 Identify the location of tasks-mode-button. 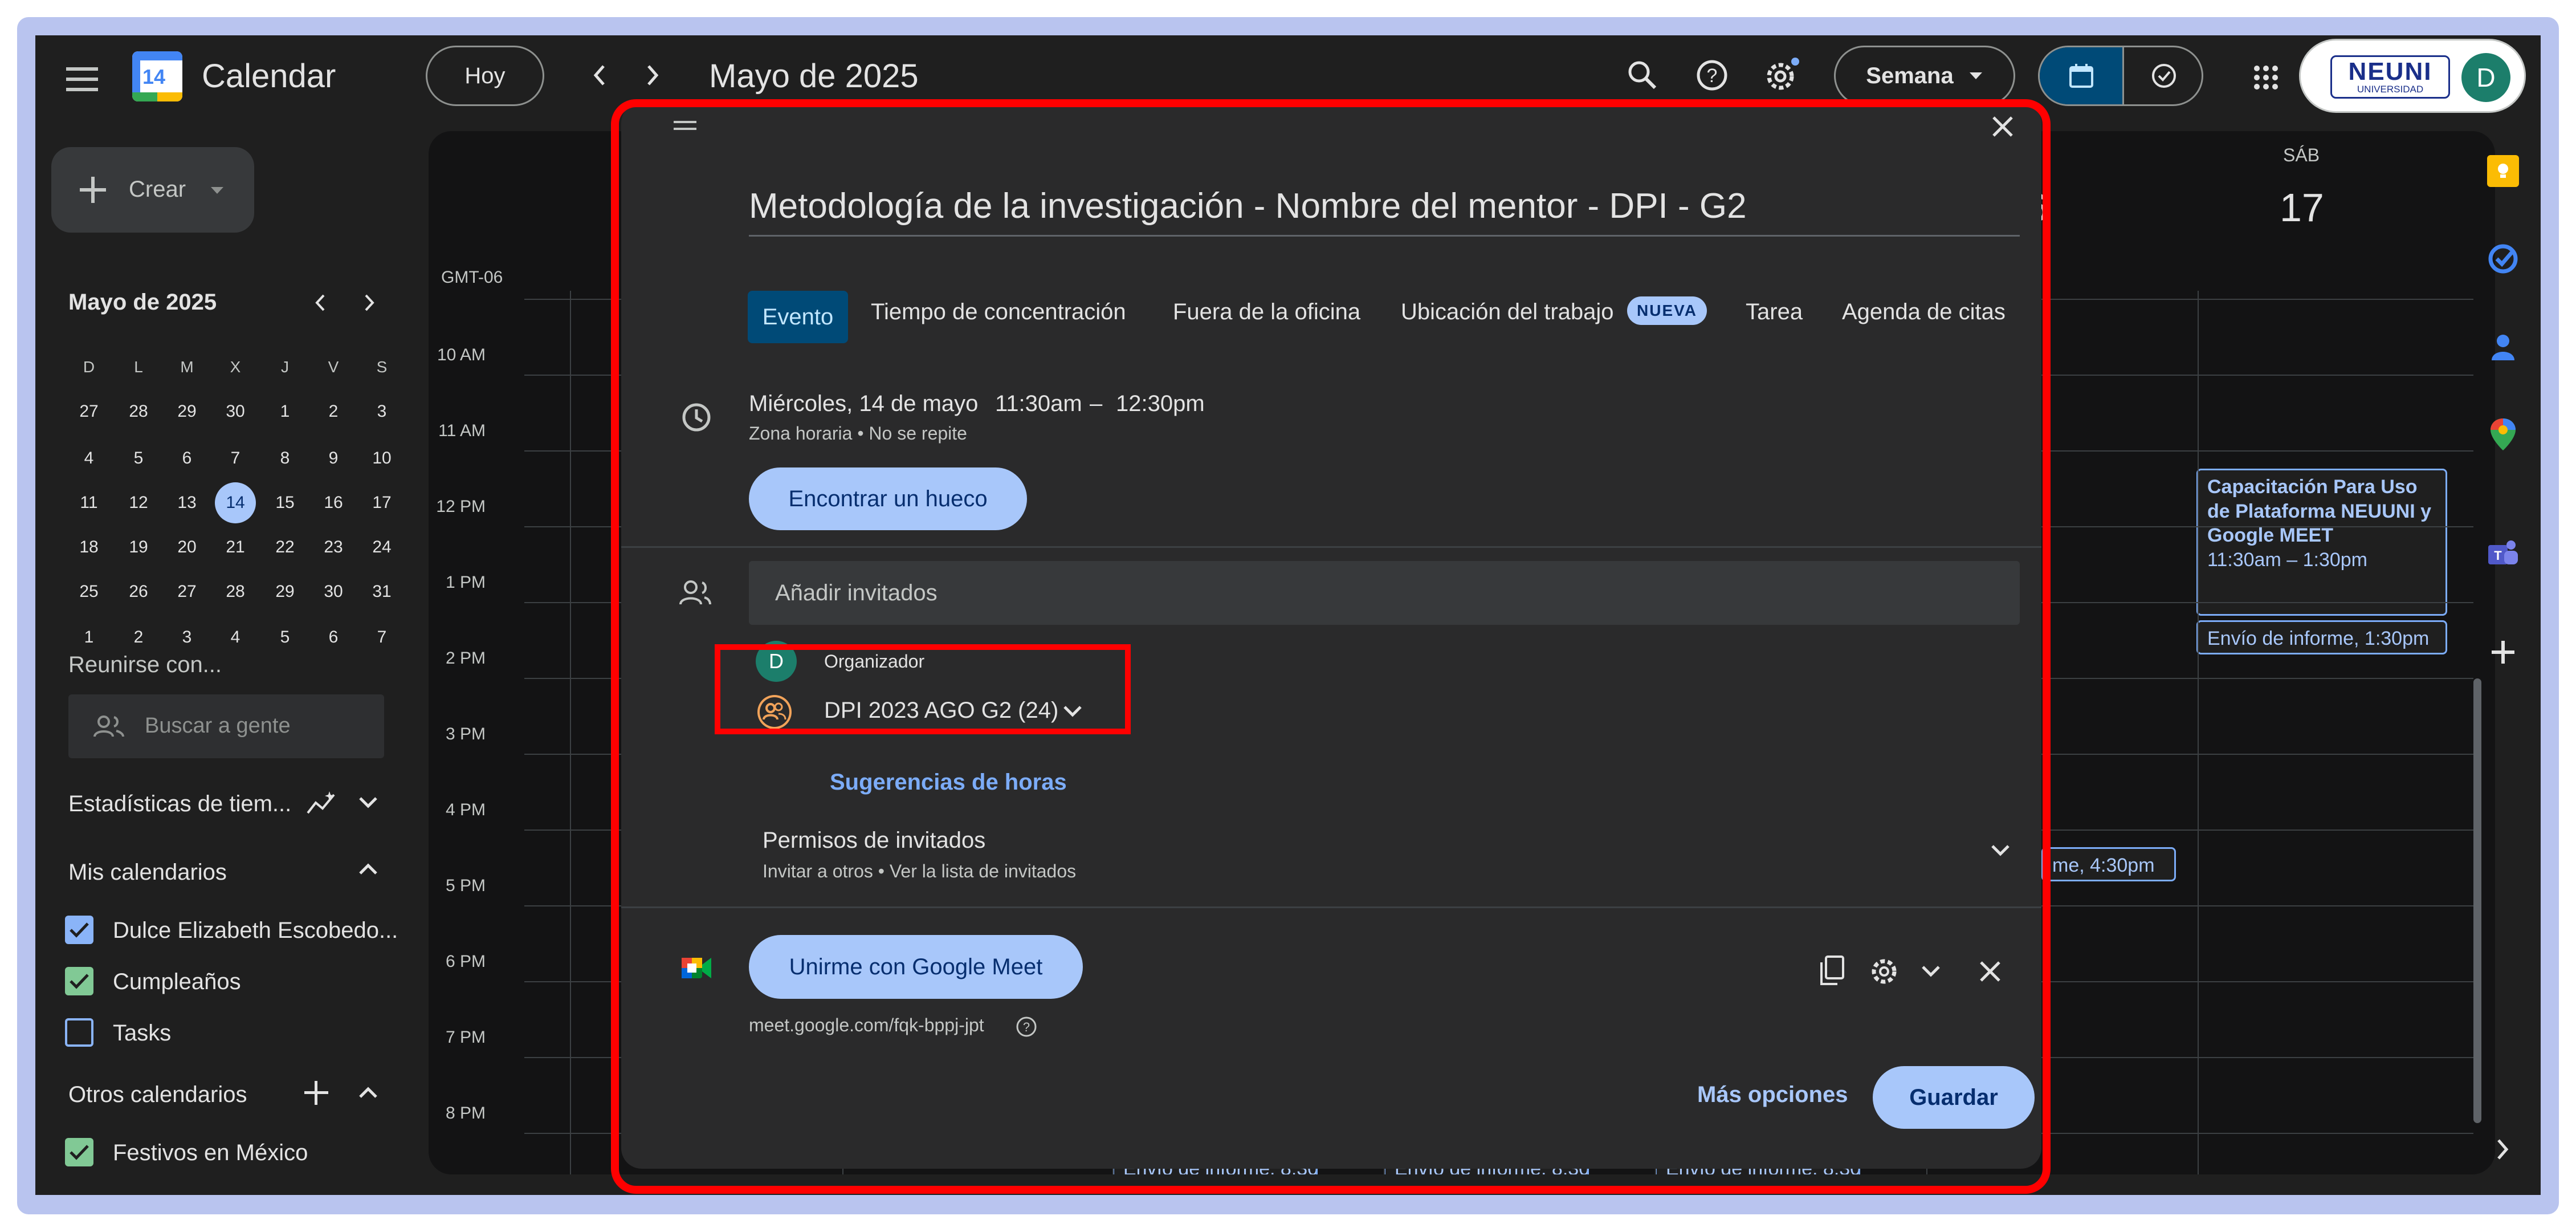
(2163, 75).